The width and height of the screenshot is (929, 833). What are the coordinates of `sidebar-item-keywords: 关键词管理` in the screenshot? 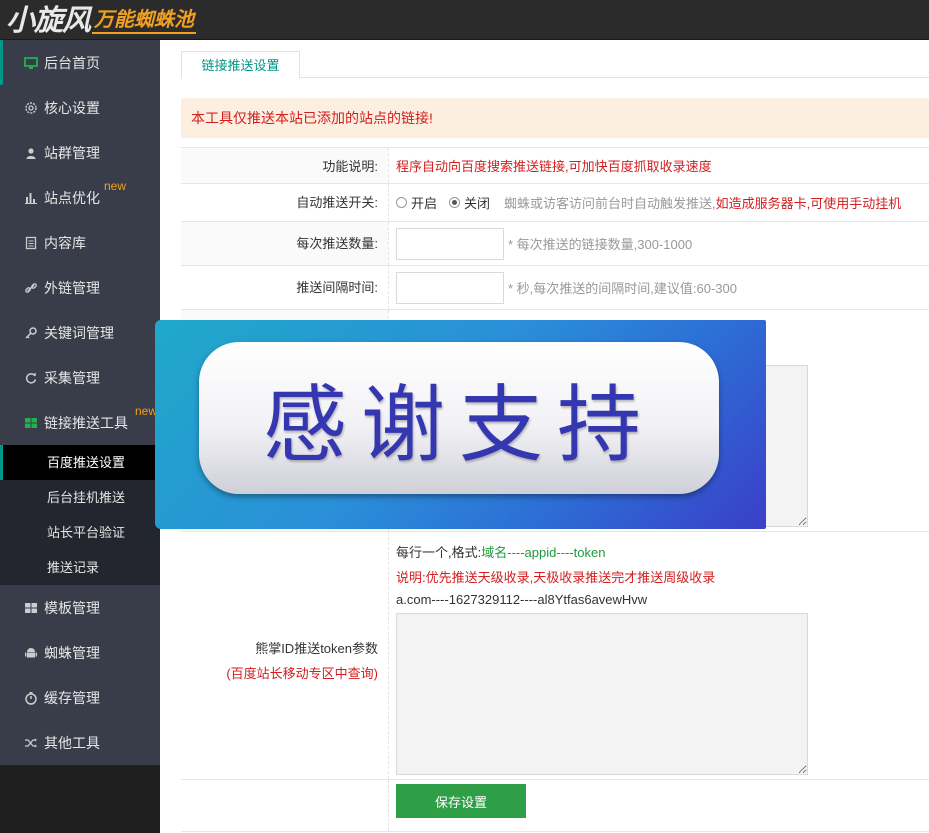 It's located at (80, 332).